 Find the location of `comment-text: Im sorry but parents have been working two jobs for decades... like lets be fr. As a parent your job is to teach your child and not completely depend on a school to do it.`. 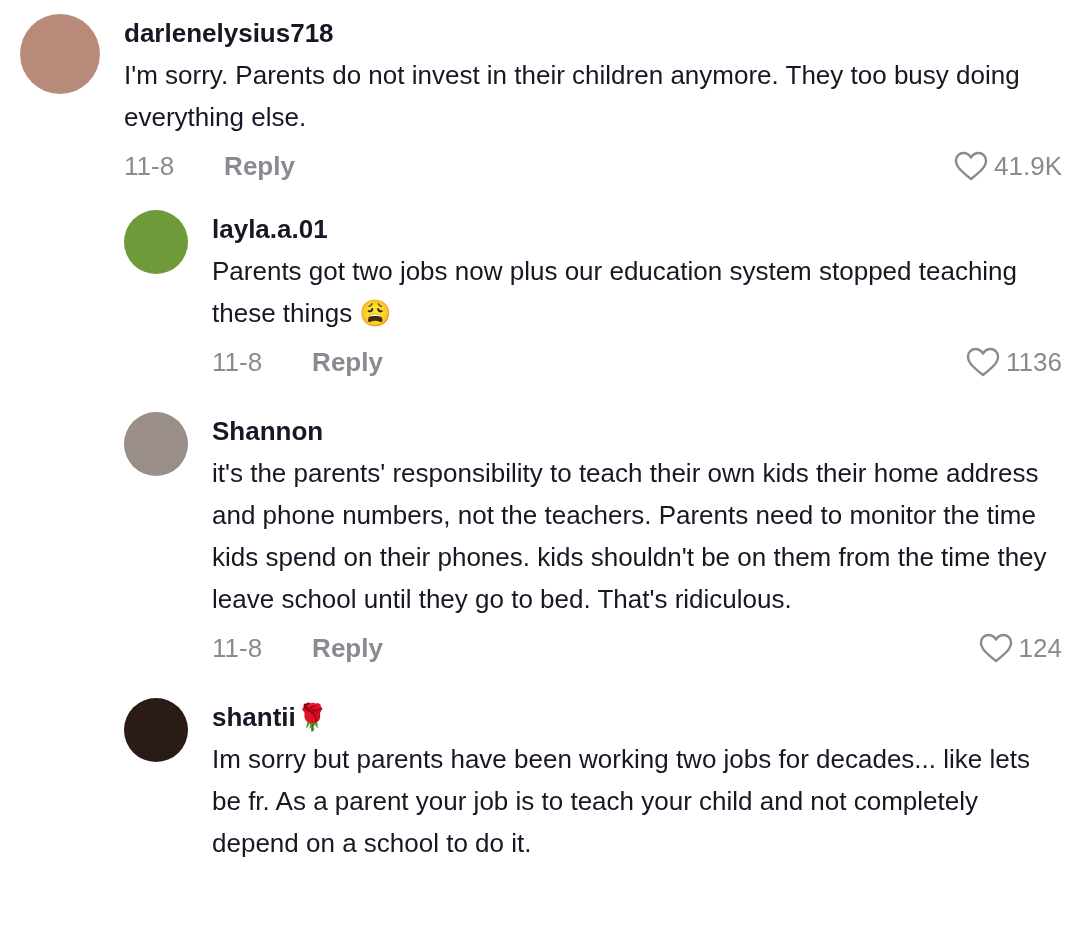

comment-text: Im sorry but parents have been working two jobs for decades... like lets be fr. As a parent your job is to teach your child and not completely depend on a school to do it. is located at coordinates (621, 801).